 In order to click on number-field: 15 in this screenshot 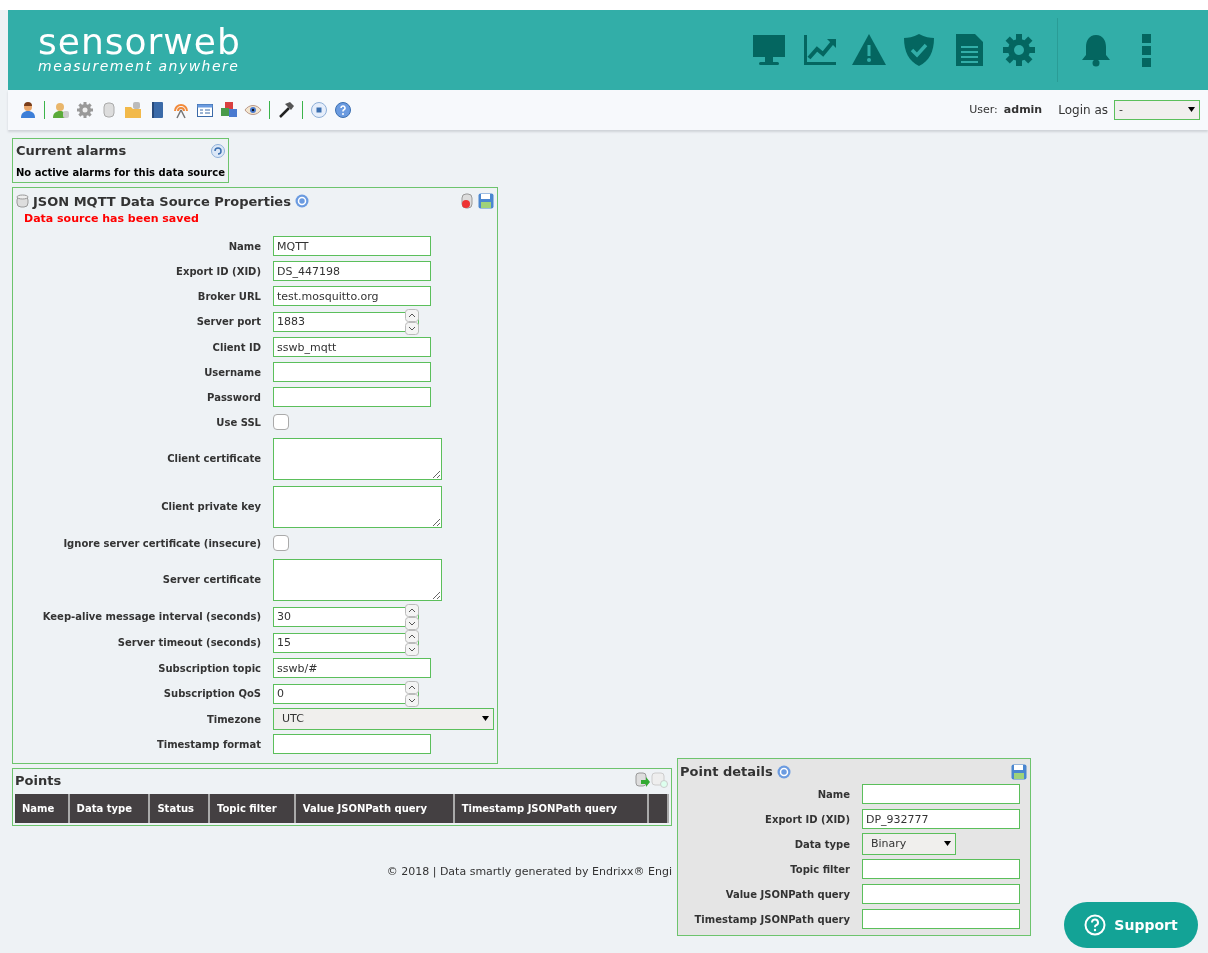, I will do `click(346, 642)`.